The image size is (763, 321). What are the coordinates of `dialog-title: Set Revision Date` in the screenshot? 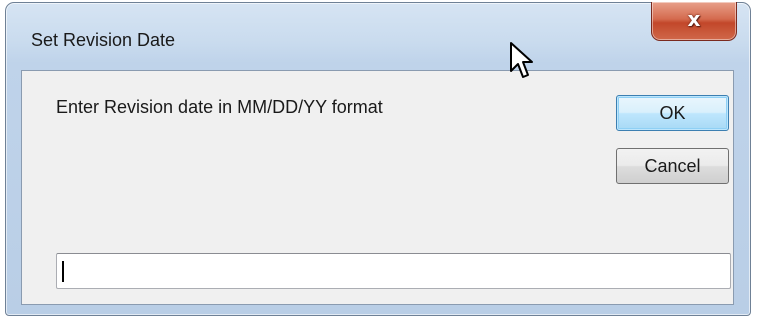 It's located at (103, 40).